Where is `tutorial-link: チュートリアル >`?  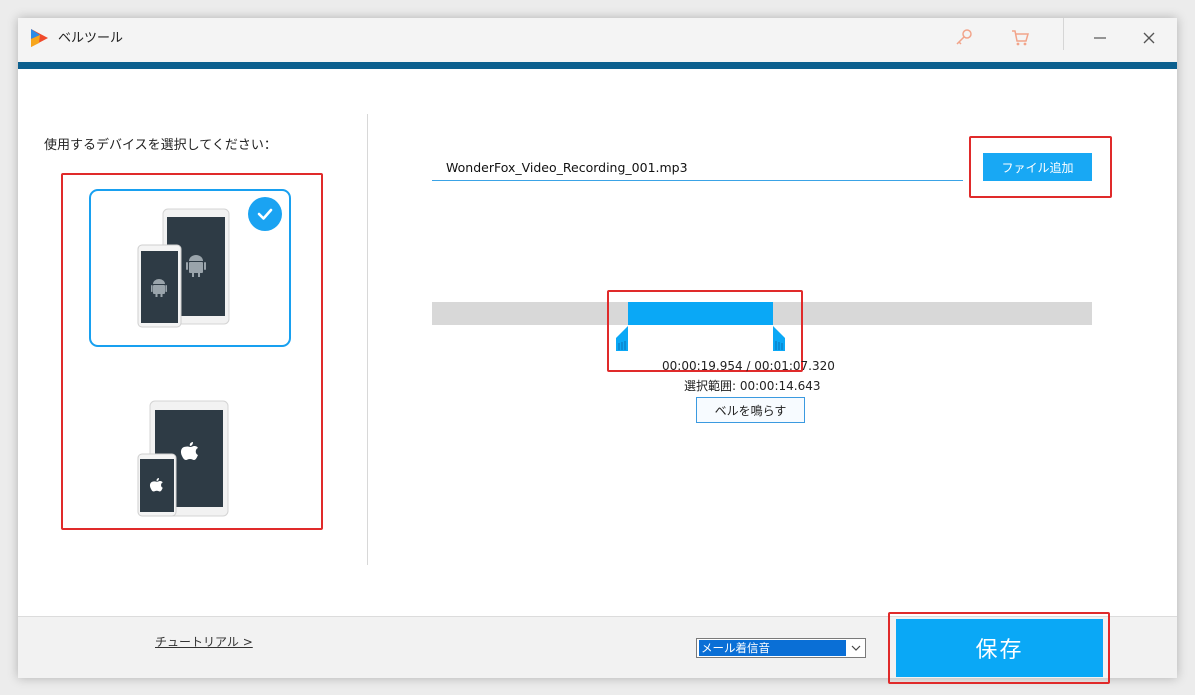
tutorial-link: チュートリアル > is located at coordinates (204, 641).